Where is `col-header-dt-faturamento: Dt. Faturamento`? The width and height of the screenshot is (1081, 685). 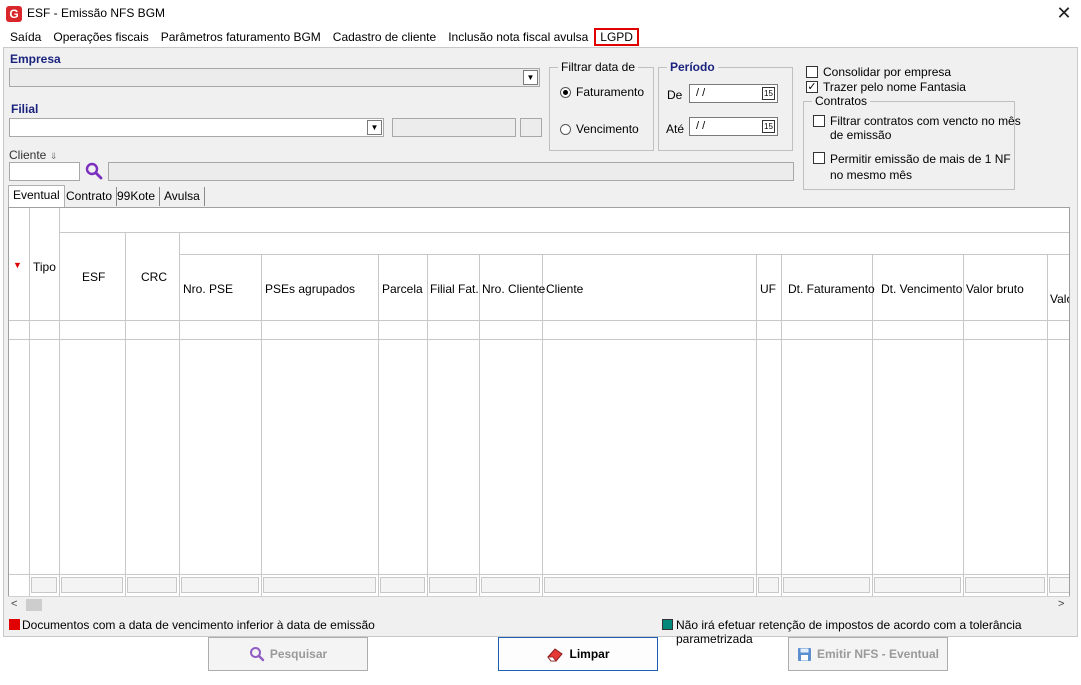 col-header-dt-faturamento: Dt. Faturamento is located at coordinates (831, 289).